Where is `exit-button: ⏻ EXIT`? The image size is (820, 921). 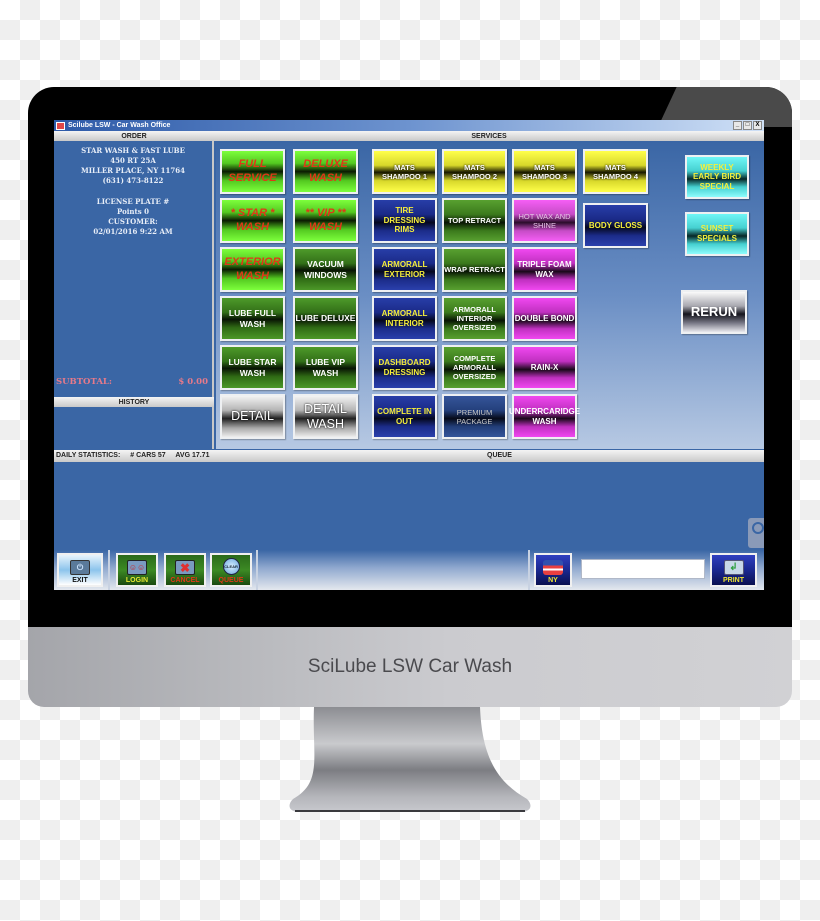 exit-button: ⏻ EXIT is located at coordinates (80, 570).